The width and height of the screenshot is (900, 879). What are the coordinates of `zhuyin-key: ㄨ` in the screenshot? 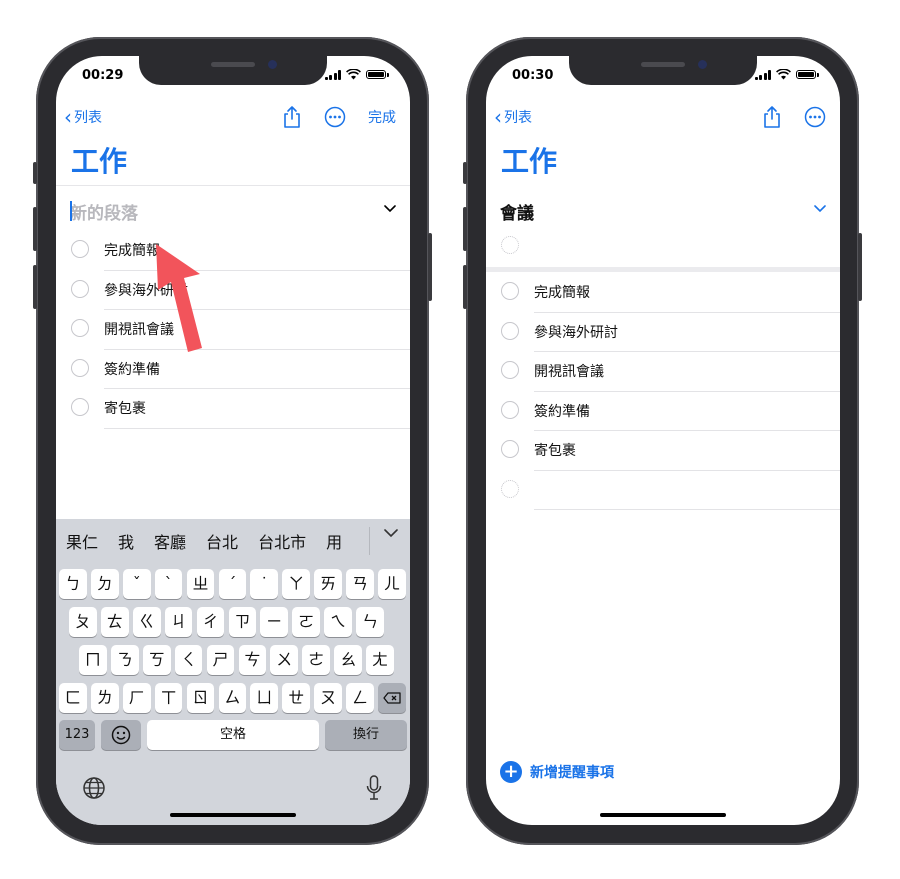 It's located at (284, 660).